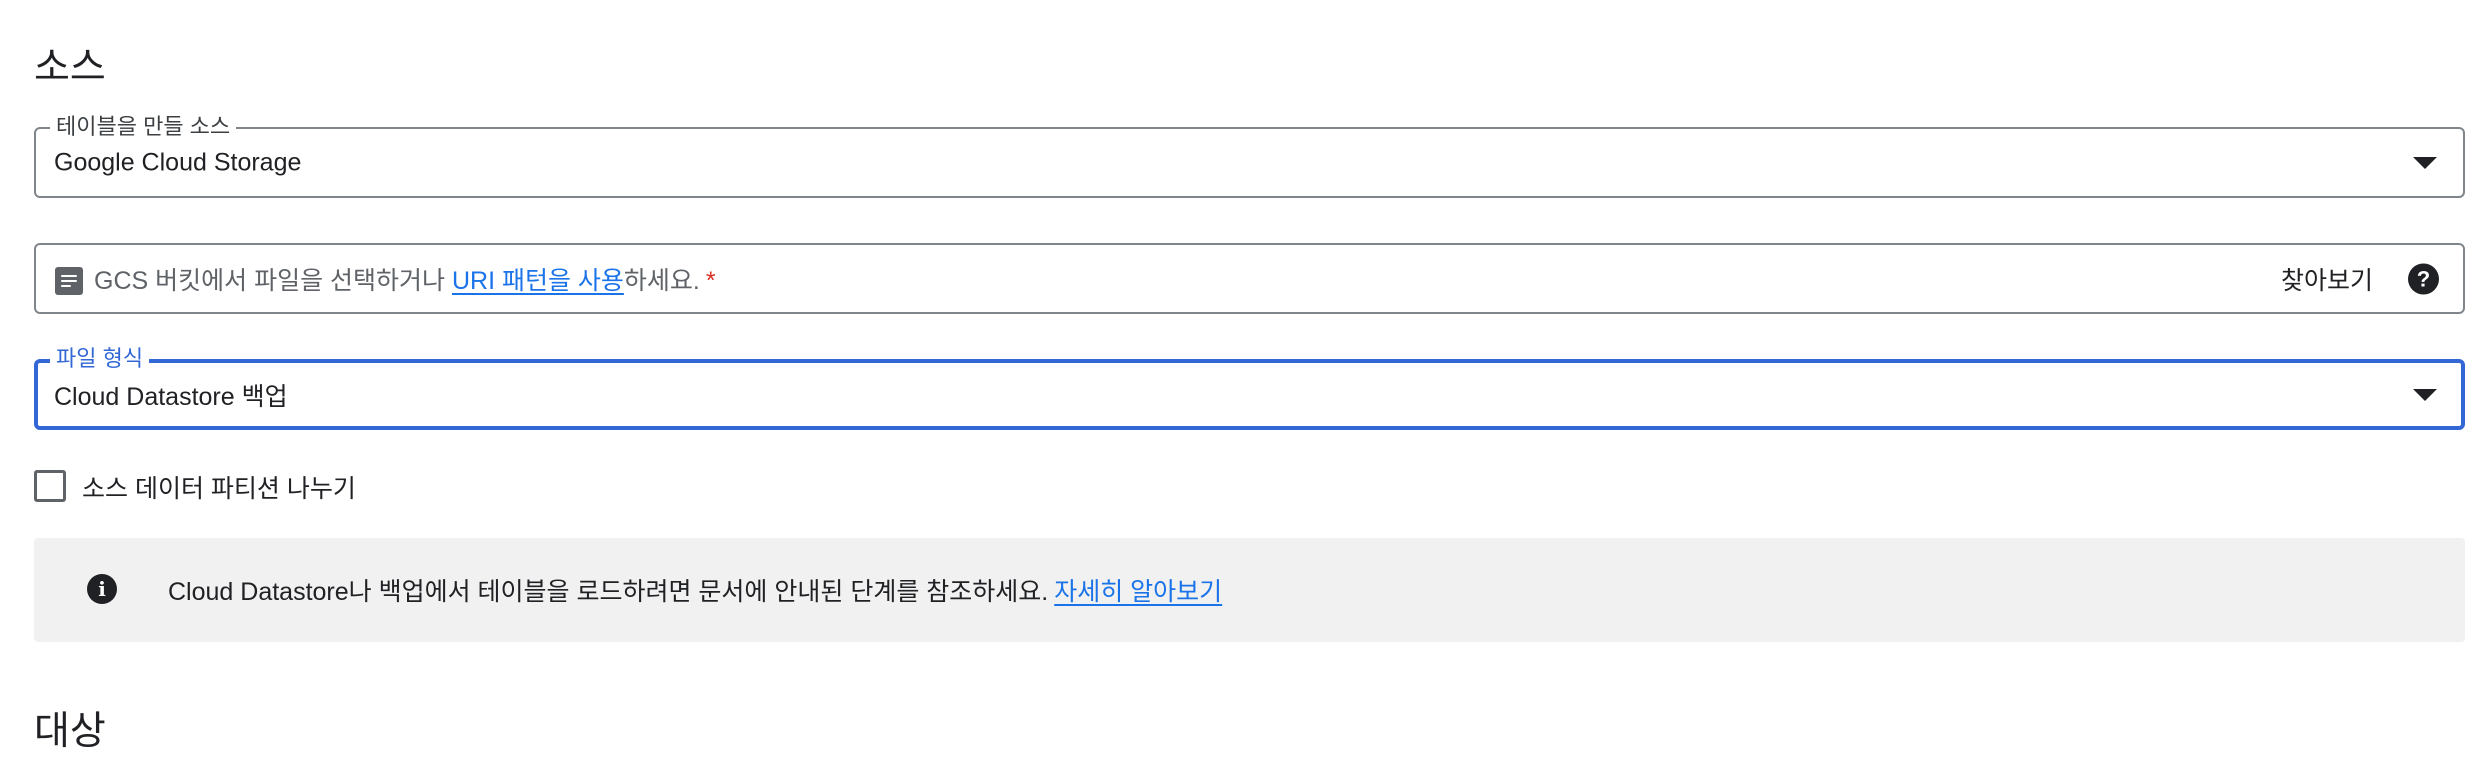  What do you see at coordinates (710, 280) in the screenshot?
I see `required-asterisk: *` at bounding box center [710, 280].